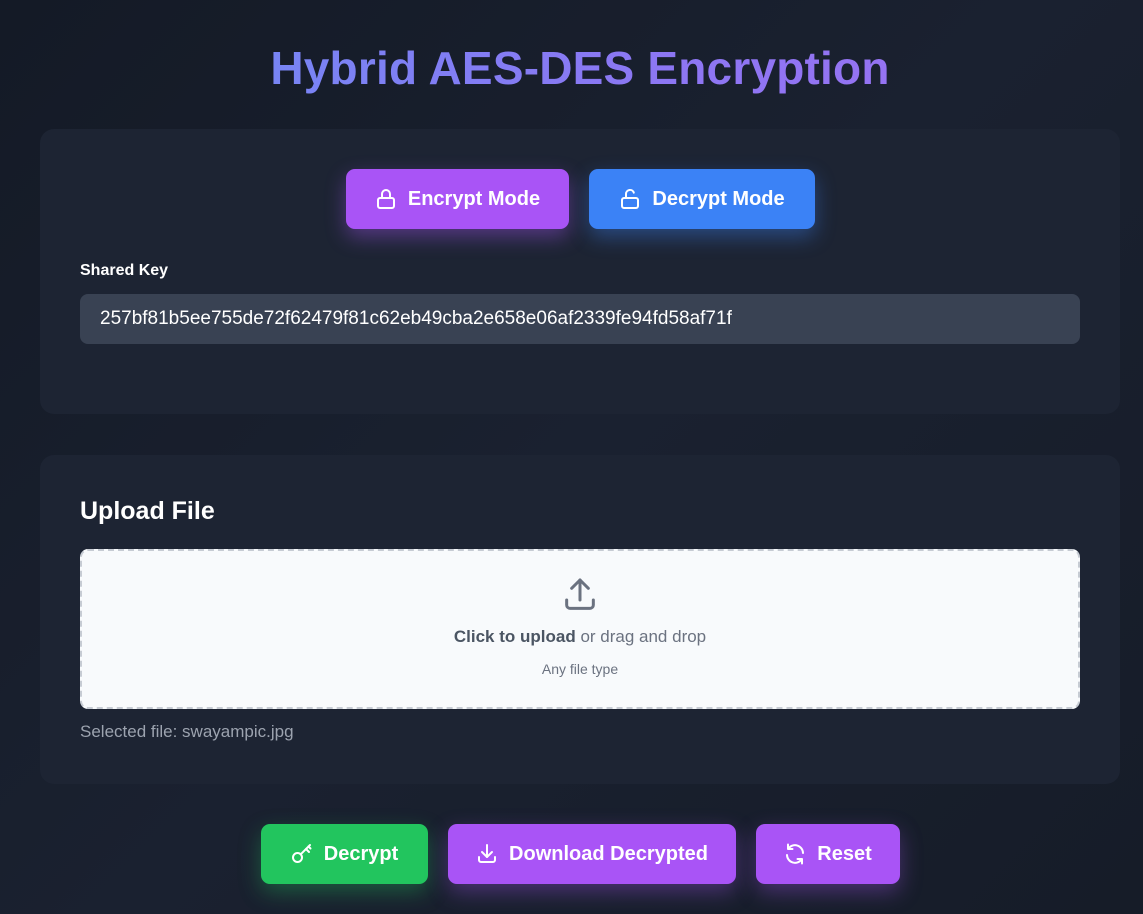  Describe the element at coordinates (361, 853) in the screenshot. I see `decrypt-button-label: Decrypt` at that location.